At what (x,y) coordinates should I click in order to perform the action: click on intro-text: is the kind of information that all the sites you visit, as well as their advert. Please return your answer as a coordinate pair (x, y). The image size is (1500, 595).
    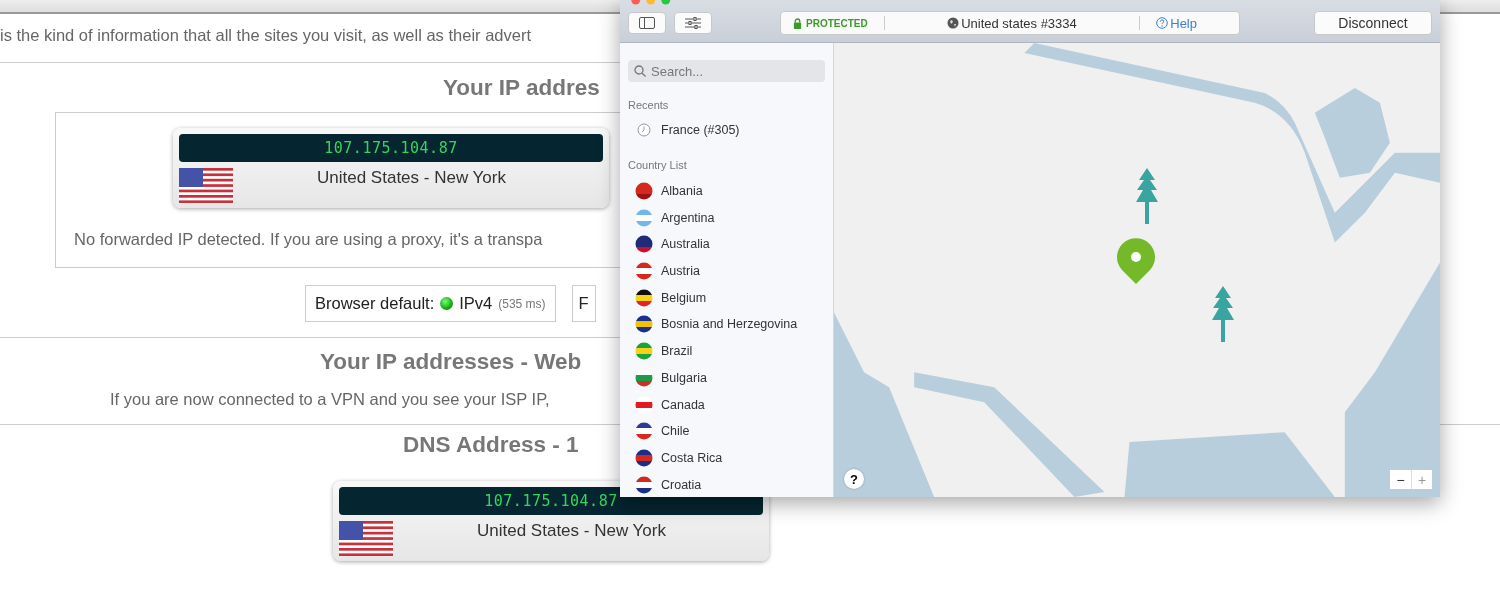
    Looking at the image, I should click on (265, 35).